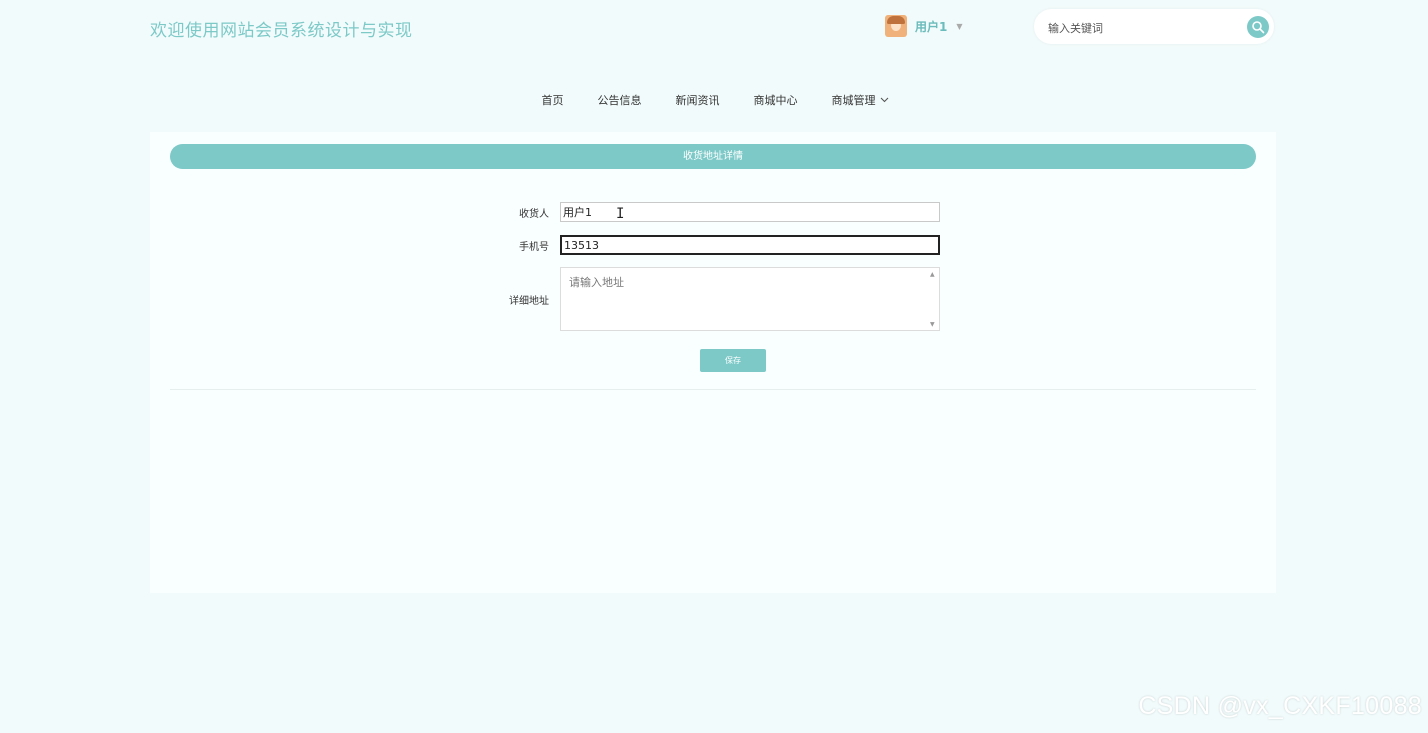 The image size is (1428, 733). What do you see at coordinates (281, 31) in the screenshot?
I see `site-title: 欢迎使用网站会员系统设计与实现` at bounding box center [281, 31].